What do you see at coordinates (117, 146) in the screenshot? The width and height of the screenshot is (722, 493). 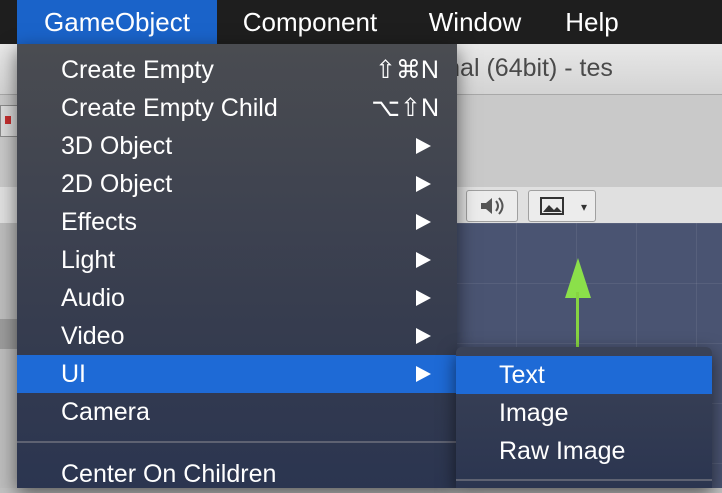 I see `menu-item-label: 3D Object` at bounding box center [117, 146].